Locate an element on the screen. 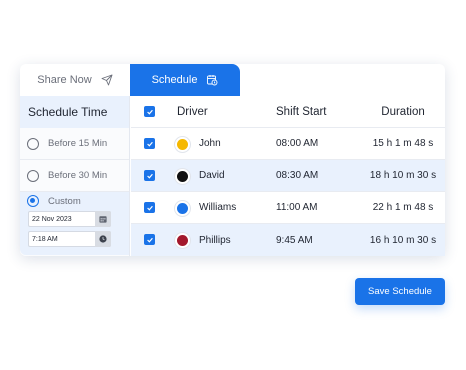 This screenshot has width=466, height=370. option-custom: Custom 22 Nov 2023 7:18 AM is located at coordinates (74, 223).